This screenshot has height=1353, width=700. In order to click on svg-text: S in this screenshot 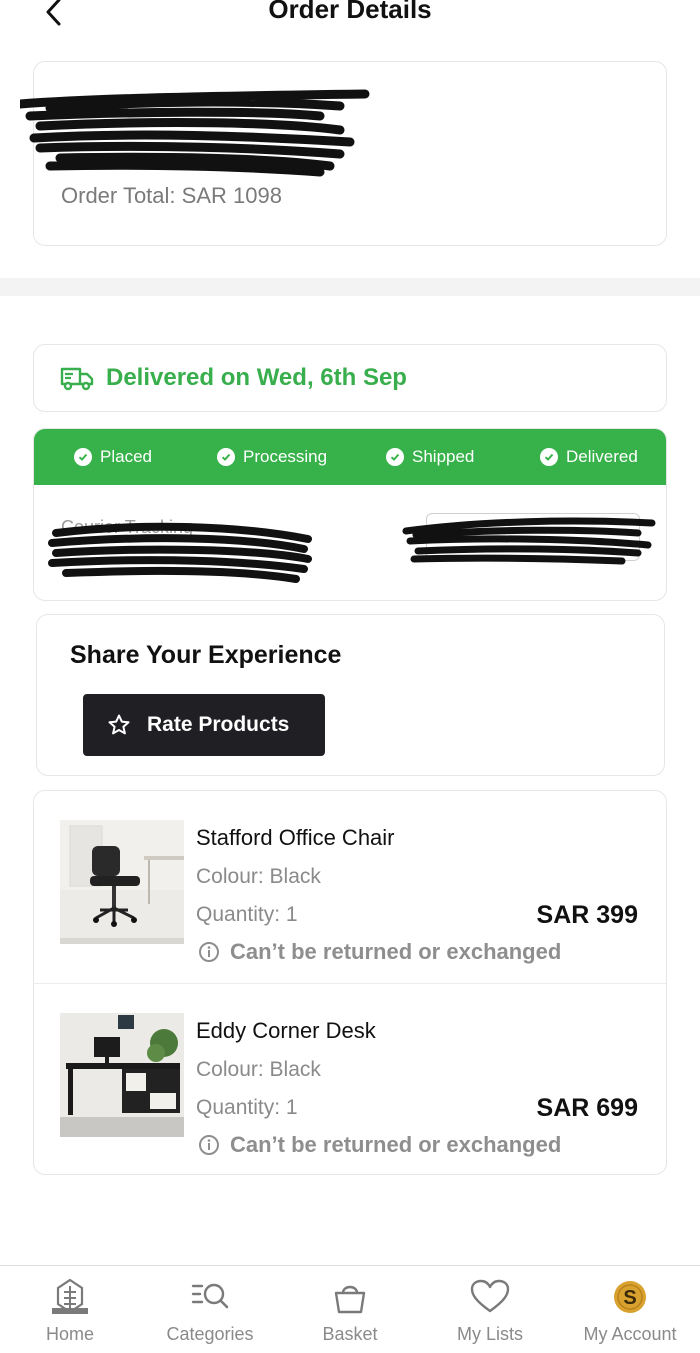, I will do `click(629, 1298)`.